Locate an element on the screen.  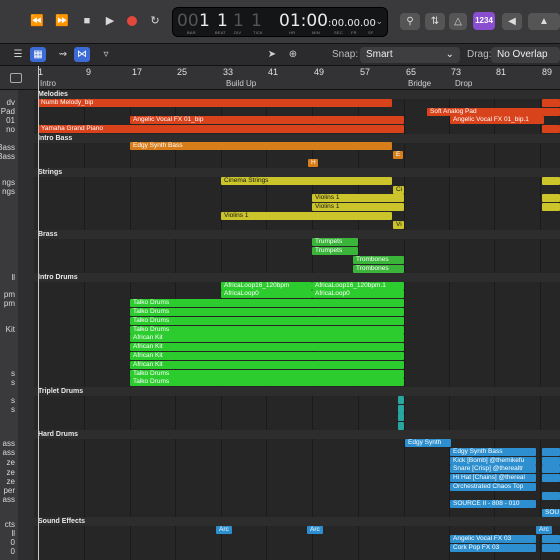
flex-icon: ⇝ is located at coordinates (63, 54).